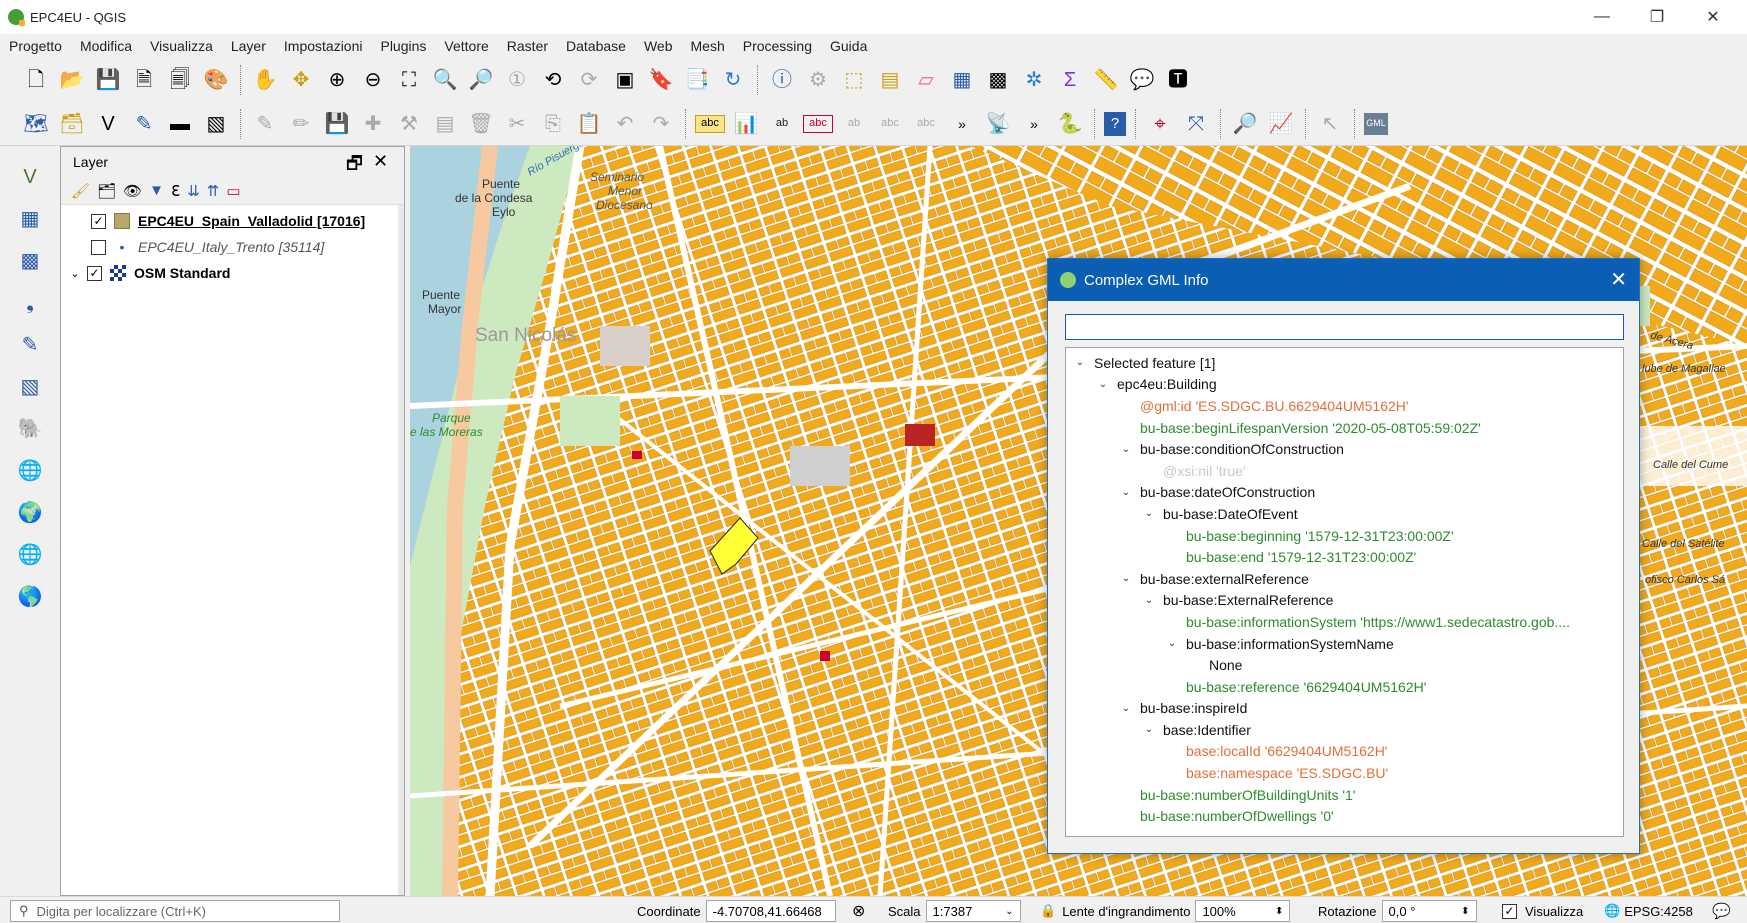 Image resolution: width=1747 pixels, height=923 pixels. What do you see at coordinates (1344, 730) in the screenshot?
I see `tree-node: ⌄ base:Identifier` at bounding box center [1344, 730].